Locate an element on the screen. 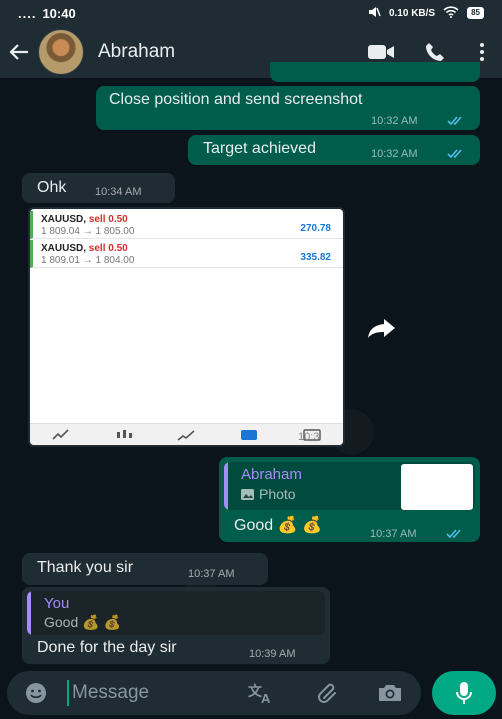 Image resolution: width=502 pixels, height=719 pixels. message-time: 10:3 is located at coordinates (309, 437).